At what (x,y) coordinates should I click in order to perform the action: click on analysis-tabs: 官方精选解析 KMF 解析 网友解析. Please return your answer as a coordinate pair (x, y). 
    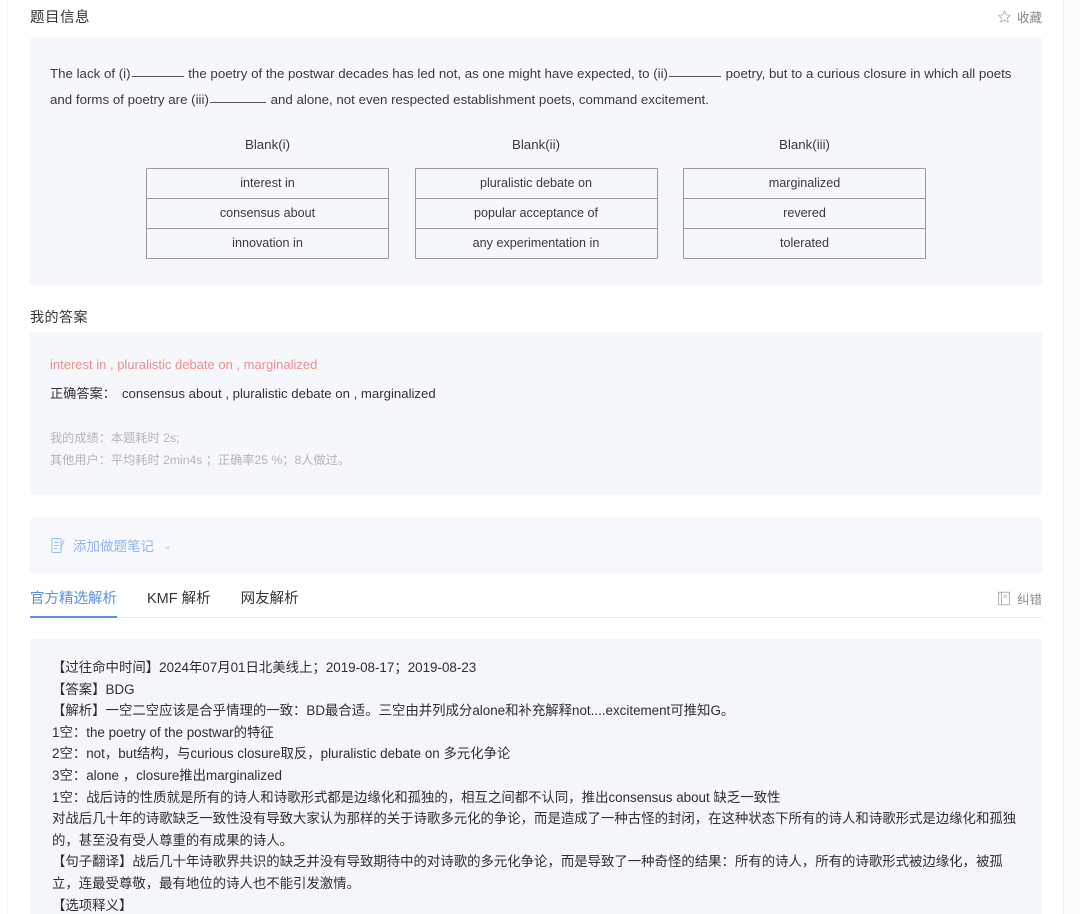
    Looking at the image, I should click on (164, 602).